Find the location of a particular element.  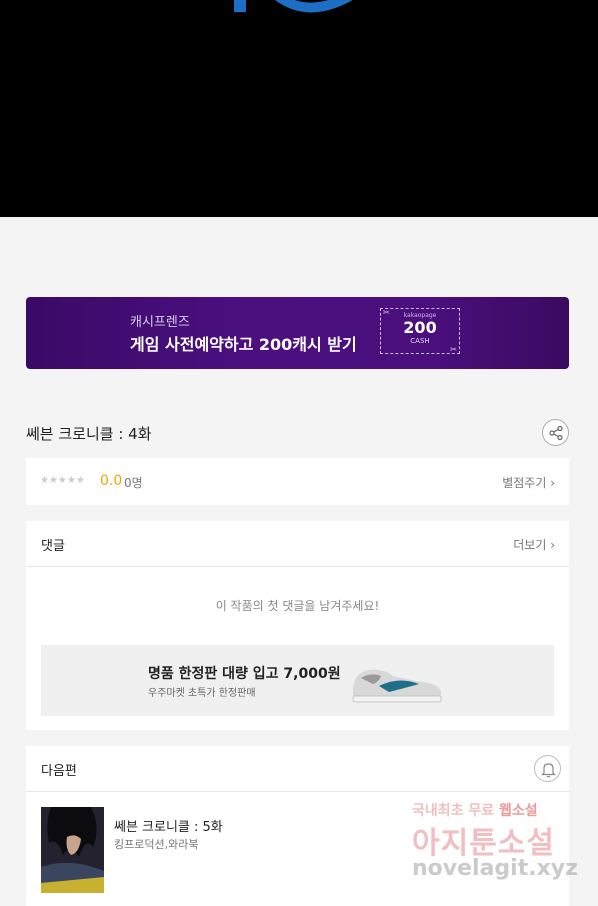

ad-subtitle: 우주마켓 초특가 한정판매 is located at coordinates (202, 693).